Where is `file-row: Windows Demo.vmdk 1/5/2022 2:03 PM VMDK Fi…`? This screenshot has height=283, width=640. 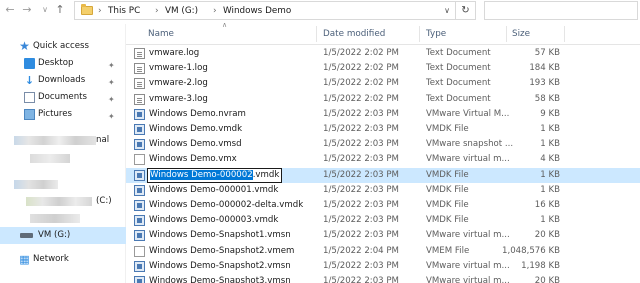 file-row: Windows Demo.vmdk 1/5/2022 2:03 PM VMDK Fi… is located at coordinates (383, 129).